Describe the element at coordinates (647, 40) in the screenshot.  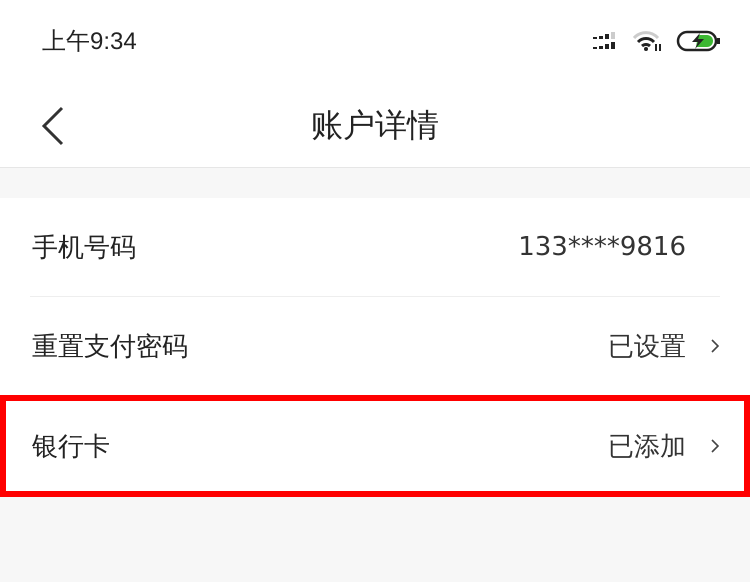
I see `wifi-icon` at that location.